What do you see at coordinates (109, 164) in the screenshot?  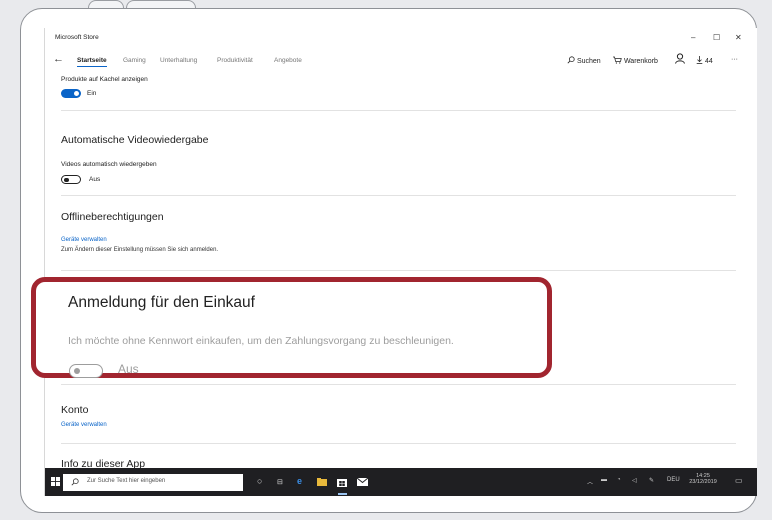 I see `autoplay-label: Videos automatisch wiedergeben` at bounding box center [109, 164].